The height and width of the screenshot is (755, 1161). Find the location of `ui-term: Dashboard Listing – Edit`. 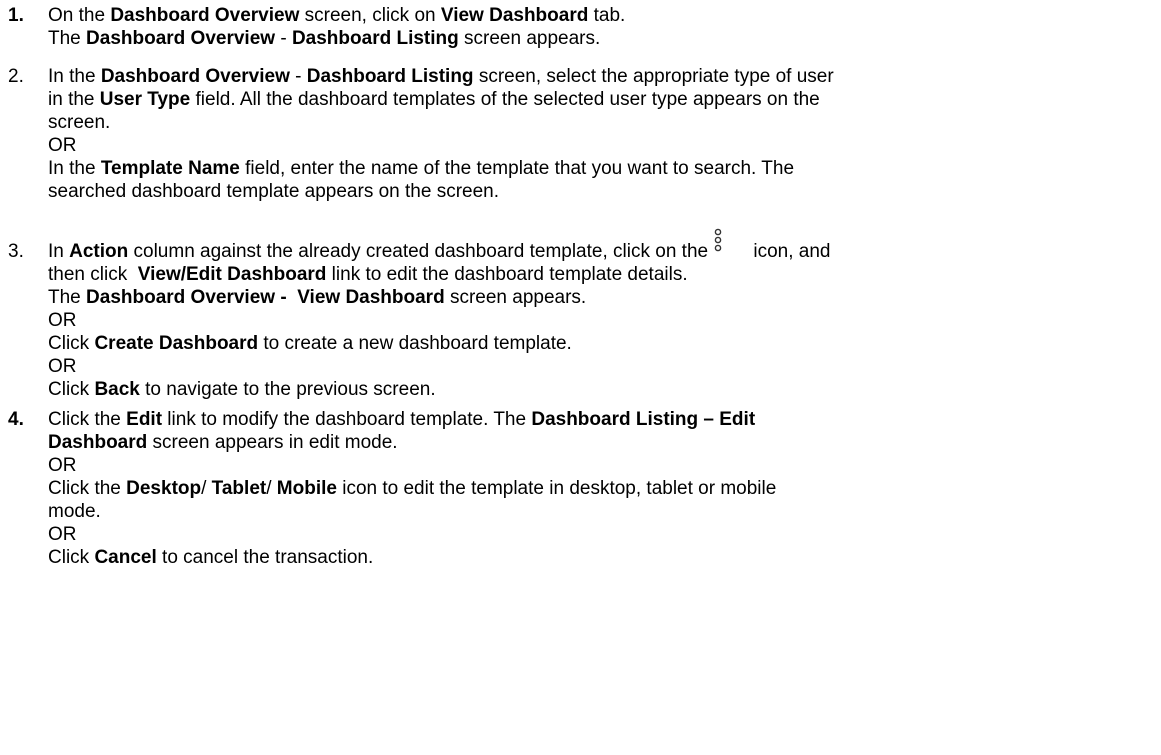

ui-term: Dashboard Listing – Edit is located at coordinates (643, 419).